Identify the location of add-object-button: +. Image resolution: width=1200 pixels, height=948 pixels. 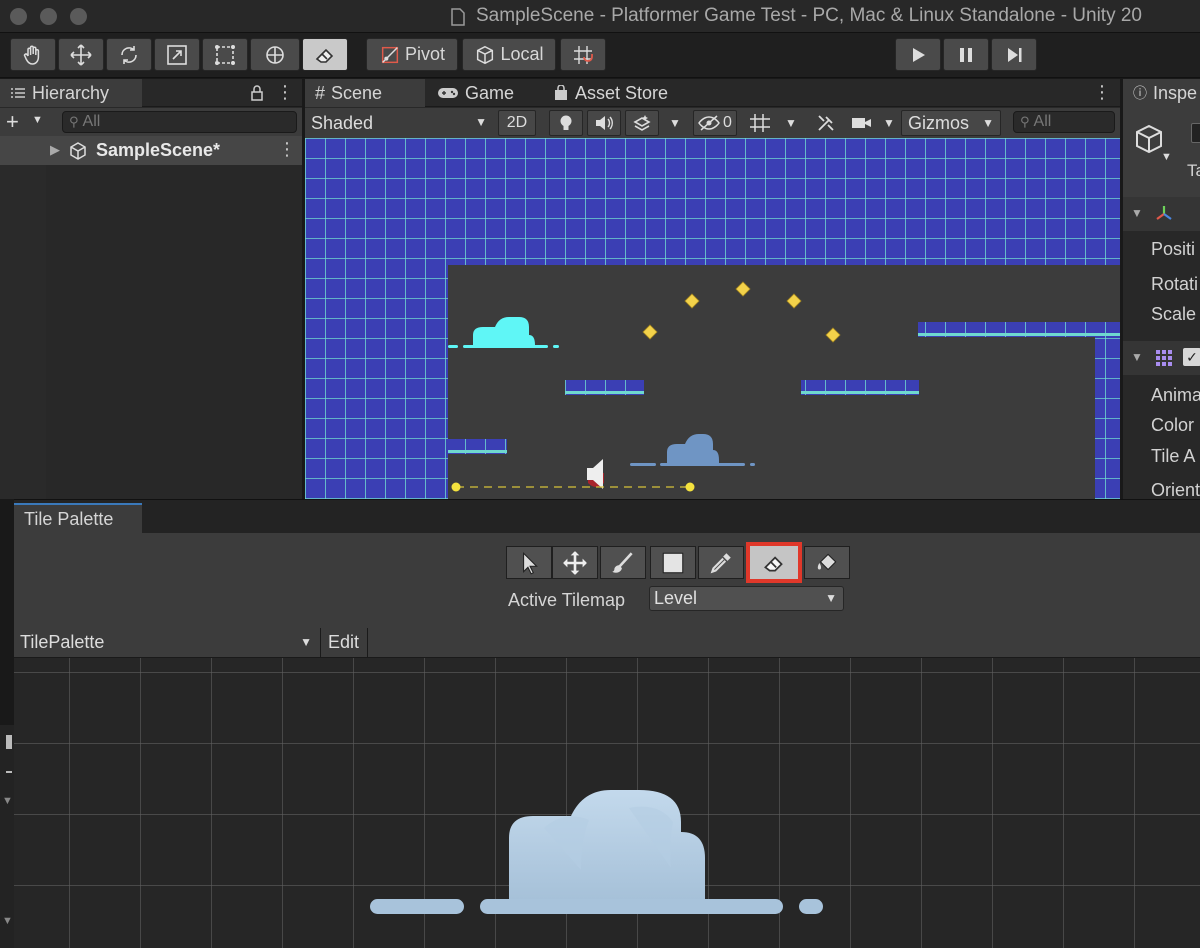
(12, 122).